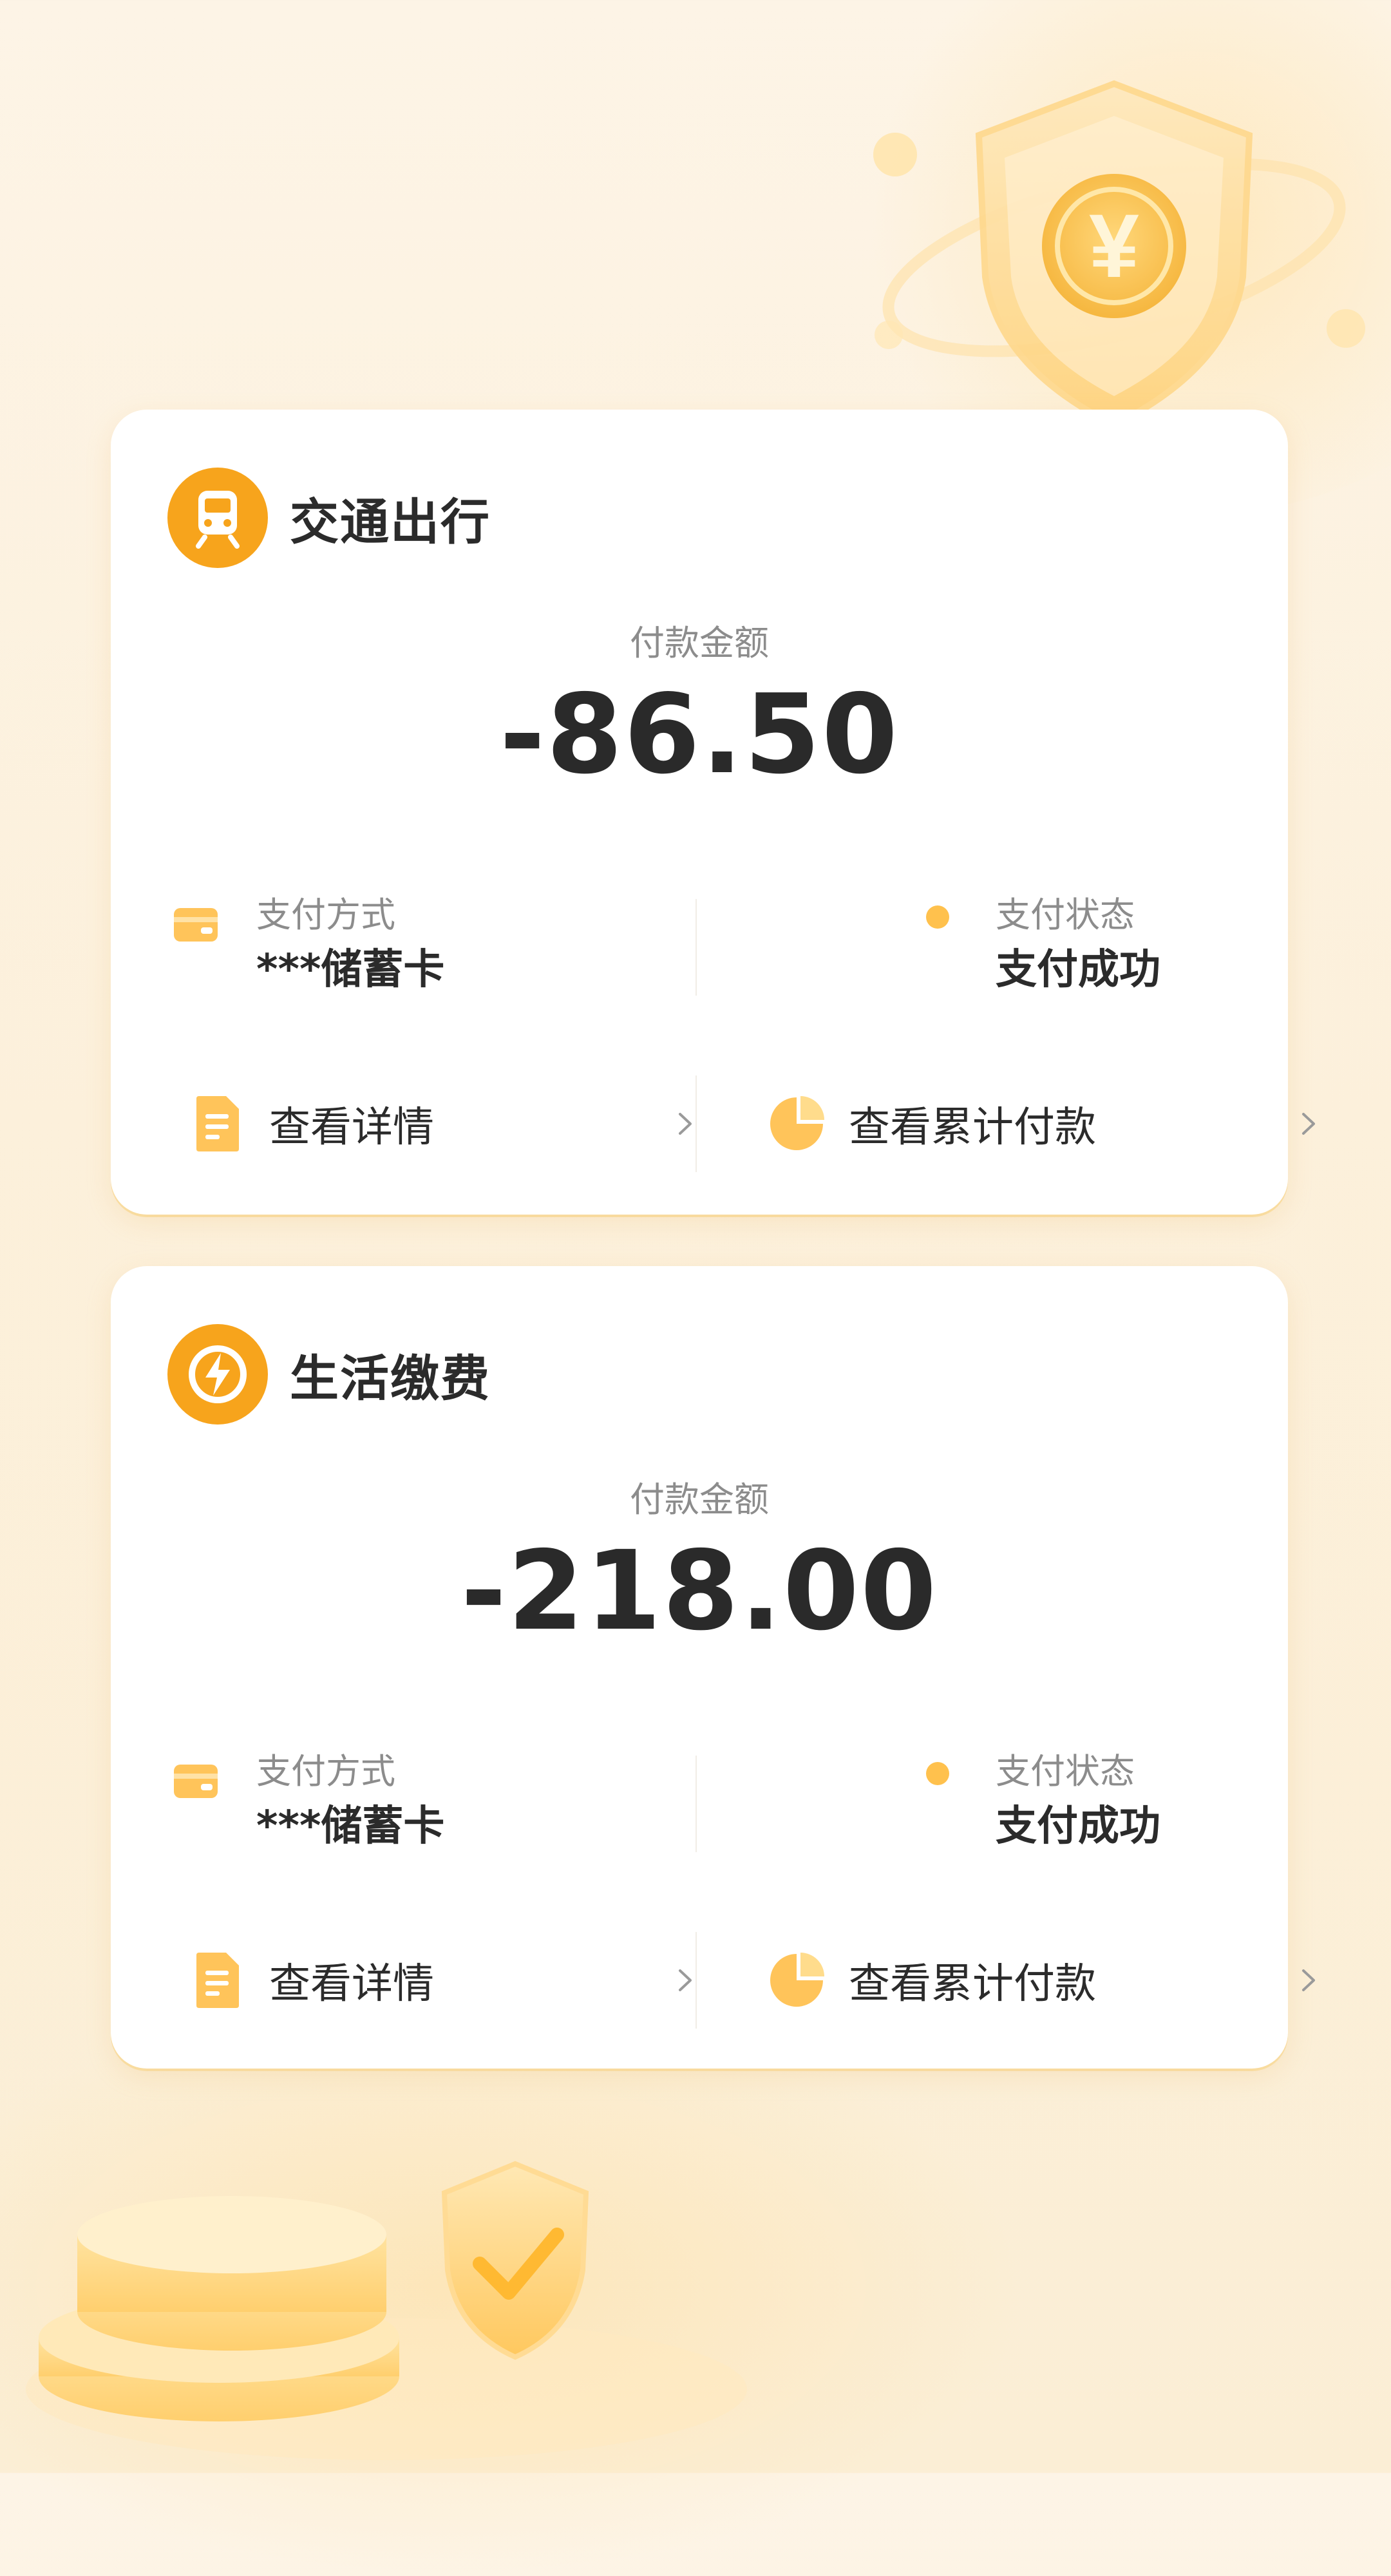  Describe the element at coordinates (699, 735) in the screenshot. I see `amount-value: -86.50` at that location.